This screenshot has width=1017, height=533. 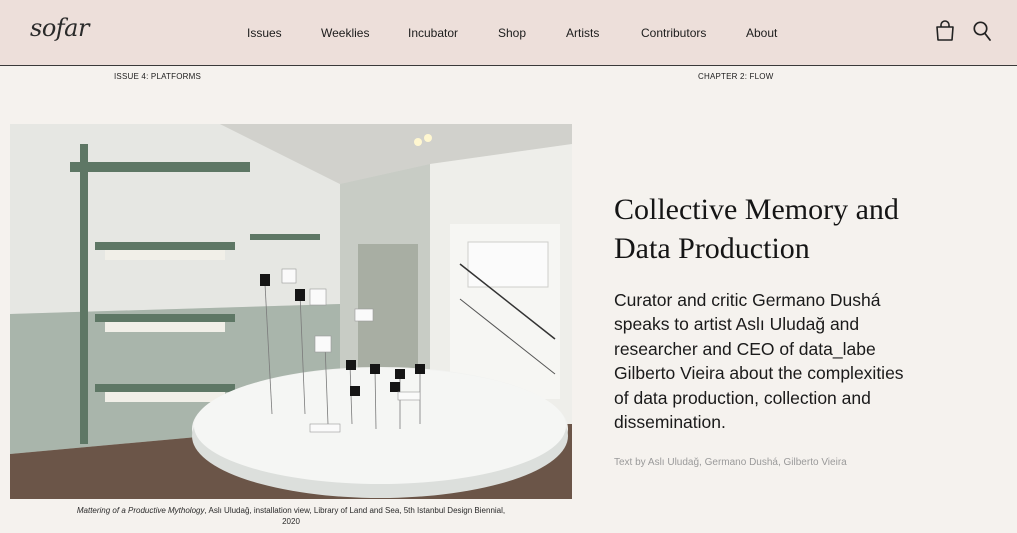 What do you see at coordinates (284, 33) in the screenshot?
I see `nav-item-issues: Issues` at bounding box center [284, 33].